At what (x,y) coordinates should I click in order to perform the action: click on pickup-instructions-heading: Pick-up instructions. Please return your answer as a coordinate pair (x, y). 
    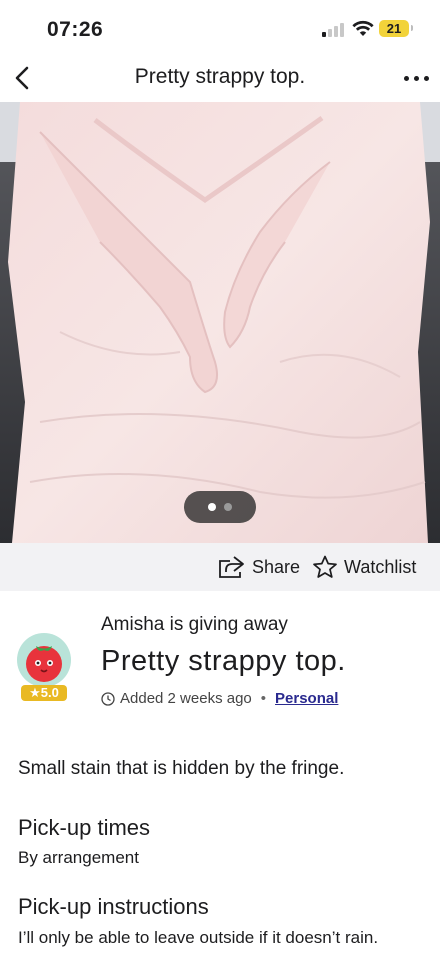
    Looking at the image, I should click on (113, 906).